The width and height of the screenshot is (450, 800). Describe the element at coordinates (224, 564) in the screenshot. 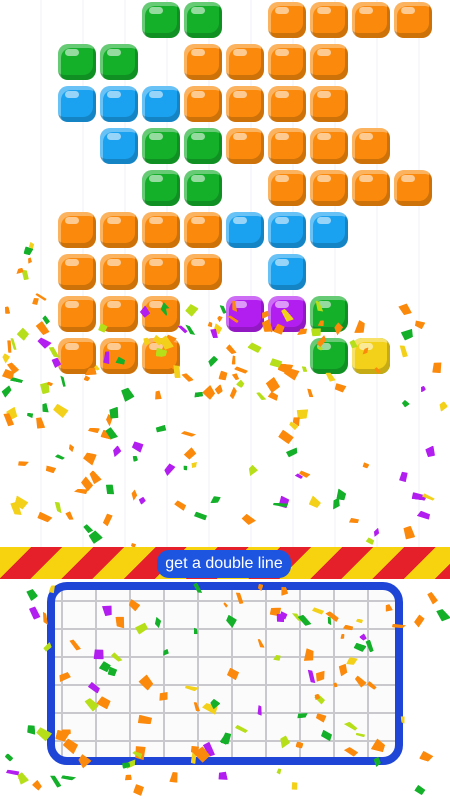

I see `hint-pill: get a double line` at that location.